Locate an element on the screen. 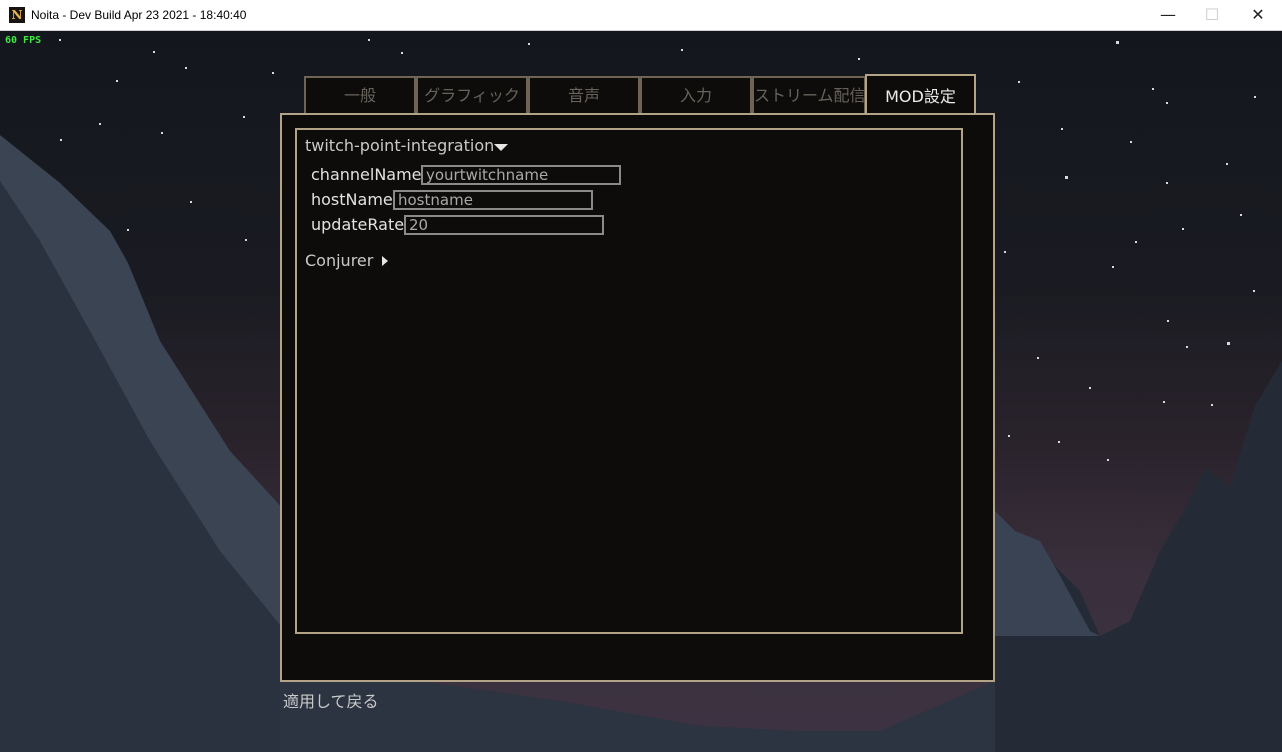 The image size is (1282, 752). maximize-button: ☐ is located at coordinates (1212, 15).